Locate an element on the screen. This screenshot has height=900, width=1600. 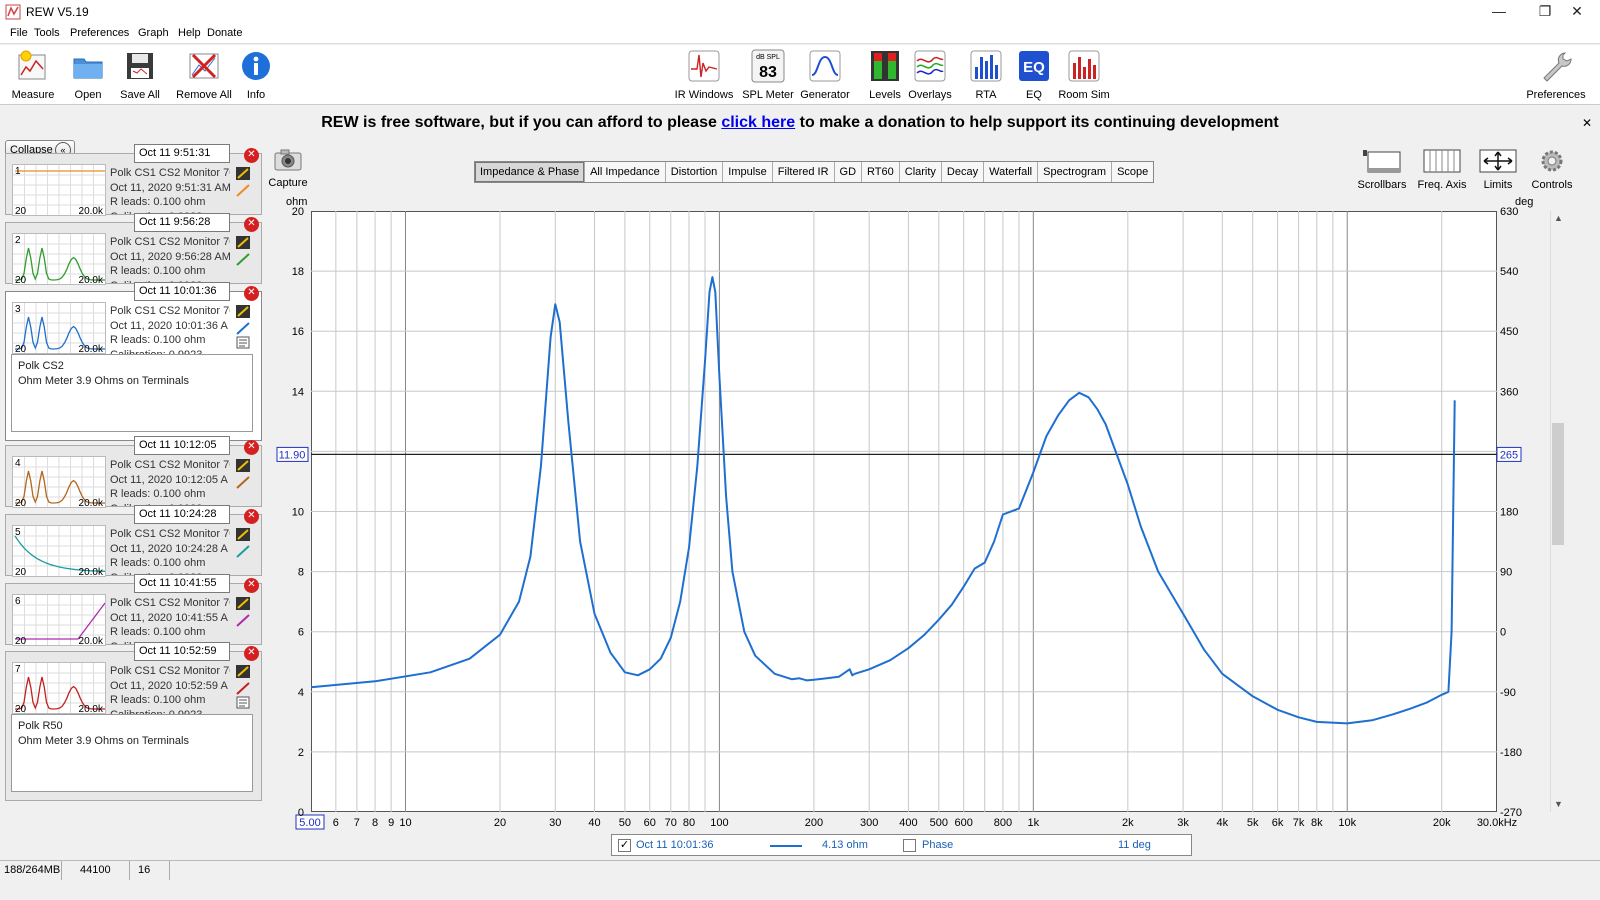
donate-link: click here is located at coordinates (758, 122).